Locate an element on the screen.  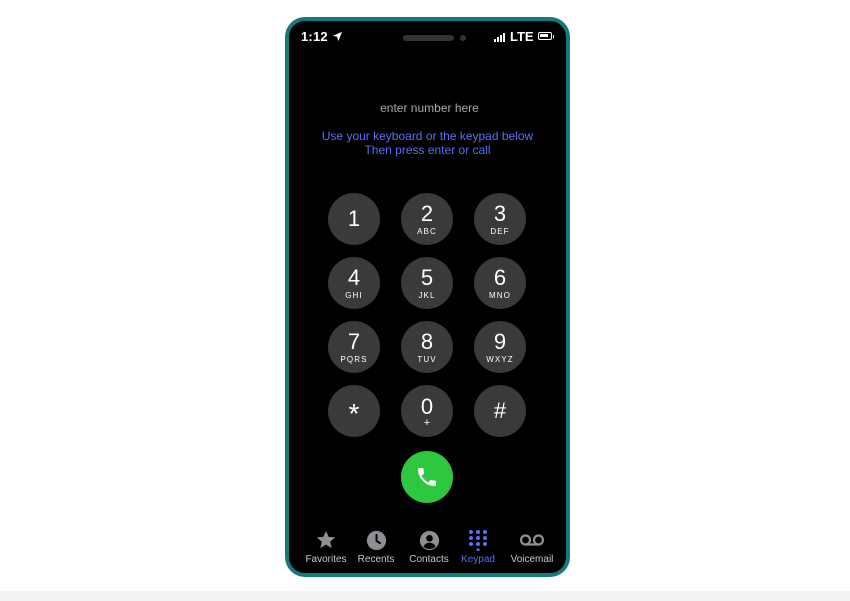
key-digit: 7 is located at coordinates (354, 341).